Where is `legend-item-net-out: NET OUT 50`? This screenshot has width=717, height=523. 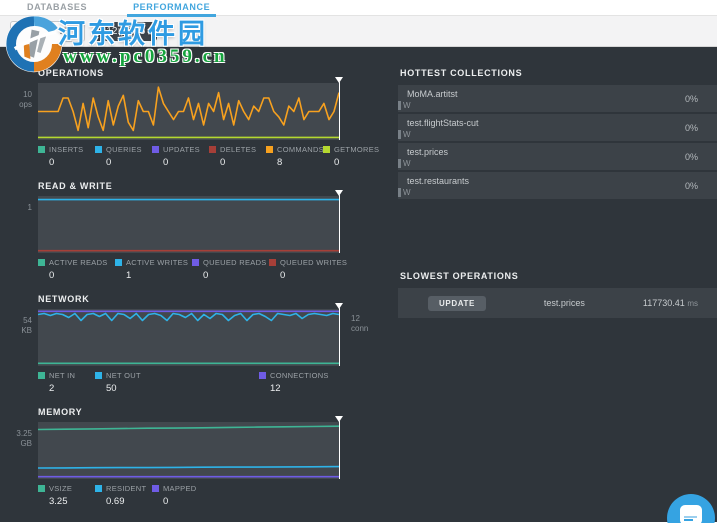 legend-item-net-out: NET OUT 50 is located at coordinates (123, 382).